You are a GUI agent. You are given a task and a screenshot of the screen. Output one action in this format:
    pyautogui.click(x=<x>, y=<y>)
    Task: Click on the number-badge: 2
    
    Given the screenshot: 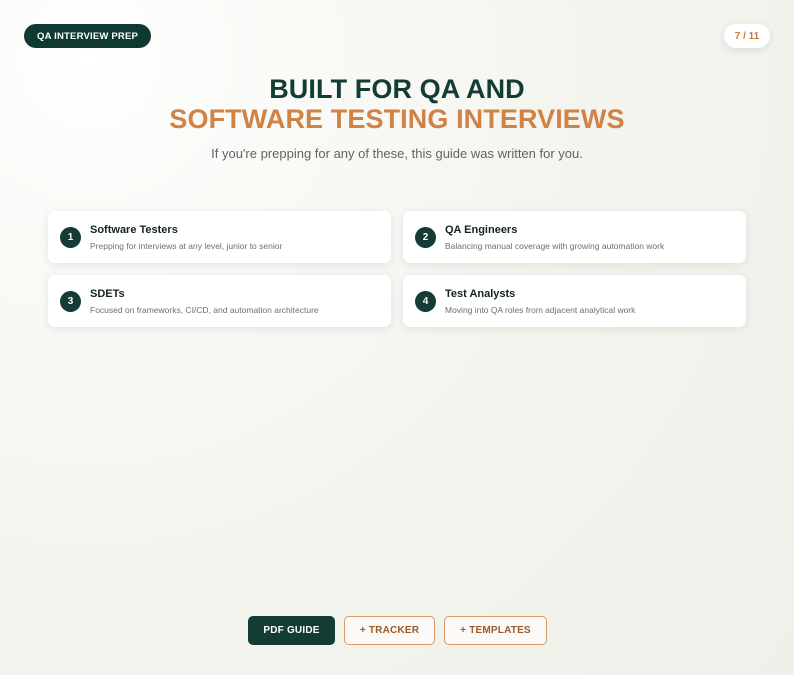 What is the action you would take?
    pyautogui.click(x=425, y=237)
    